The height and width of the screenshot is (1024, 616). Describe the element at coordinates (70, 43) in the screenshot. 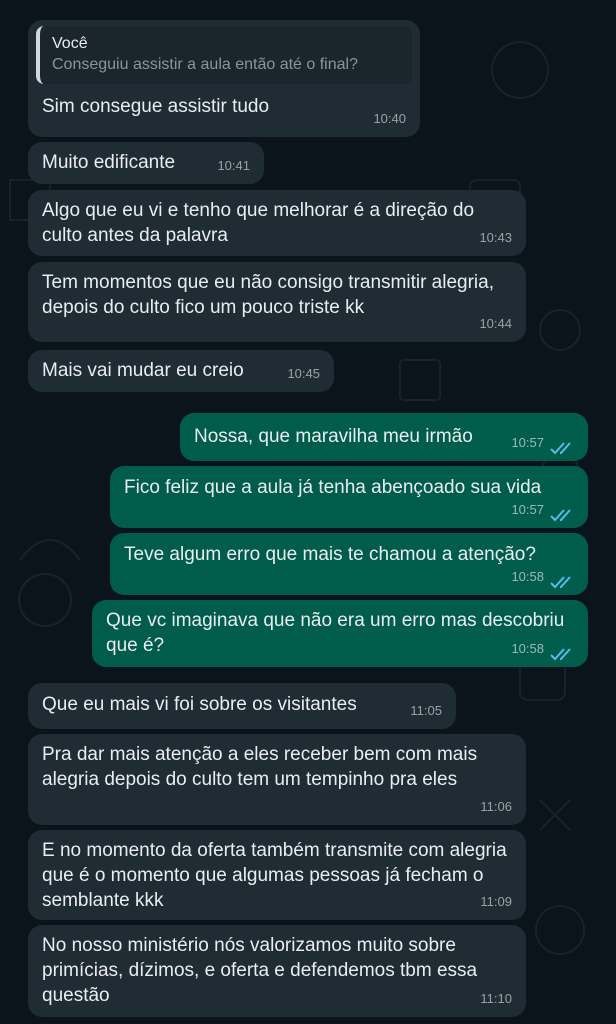

I see `quoted-author: Você` at that location.